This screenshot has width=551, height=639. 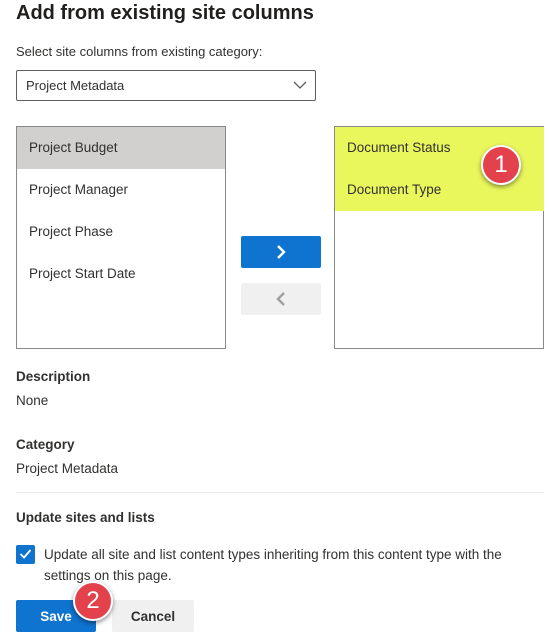 I want to click on category-value: Project Metadata, so click(x=67, y=468).